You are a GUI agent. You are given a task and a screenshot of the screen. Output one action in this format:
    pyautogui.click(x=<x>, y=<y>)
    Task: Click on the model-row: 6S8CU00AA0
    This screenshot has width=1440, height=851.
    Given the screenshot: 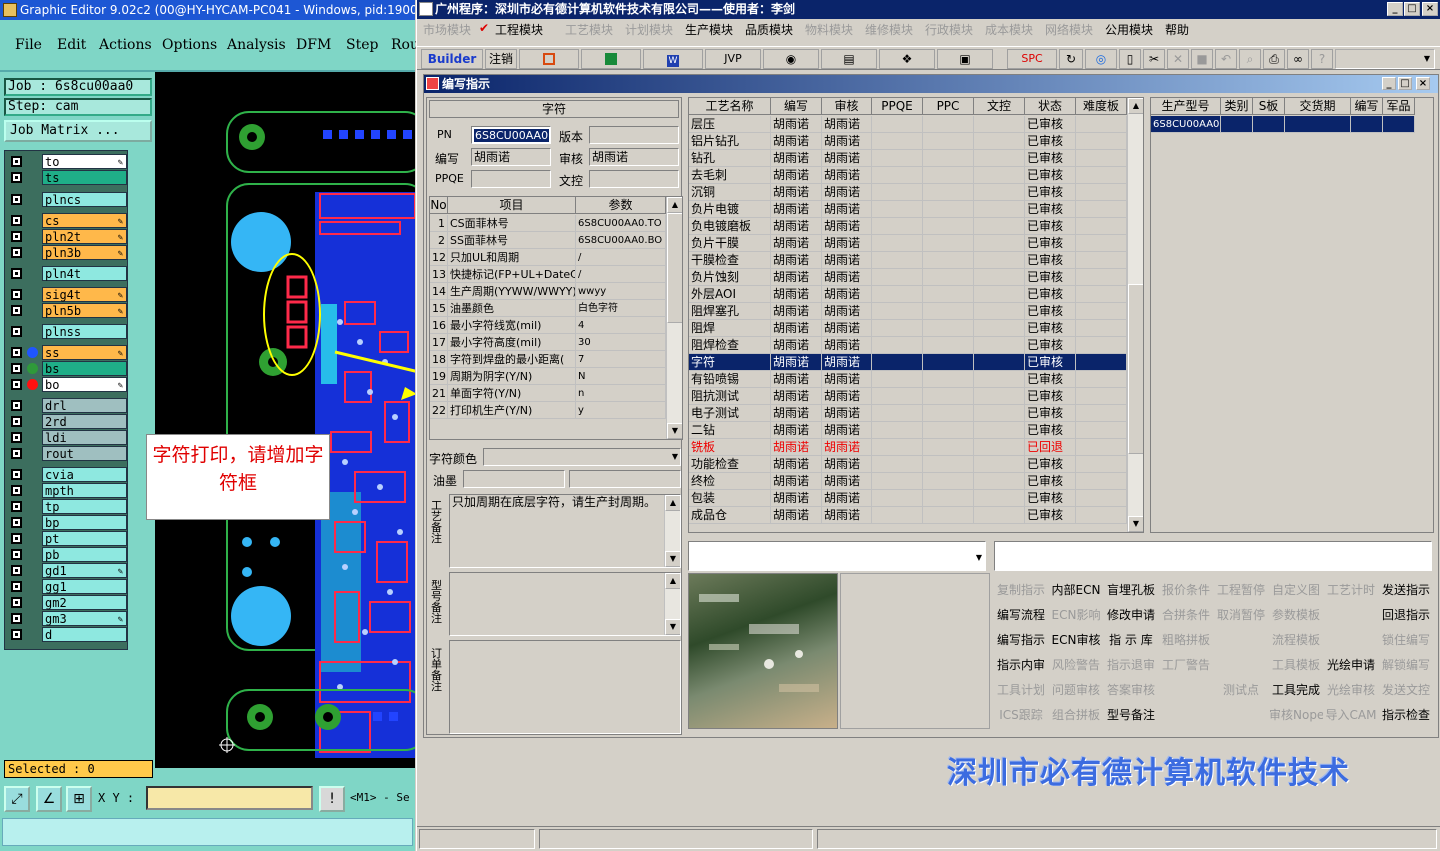 What is the action you would take?
    pyautogui.click(x=1283, y=124)
    